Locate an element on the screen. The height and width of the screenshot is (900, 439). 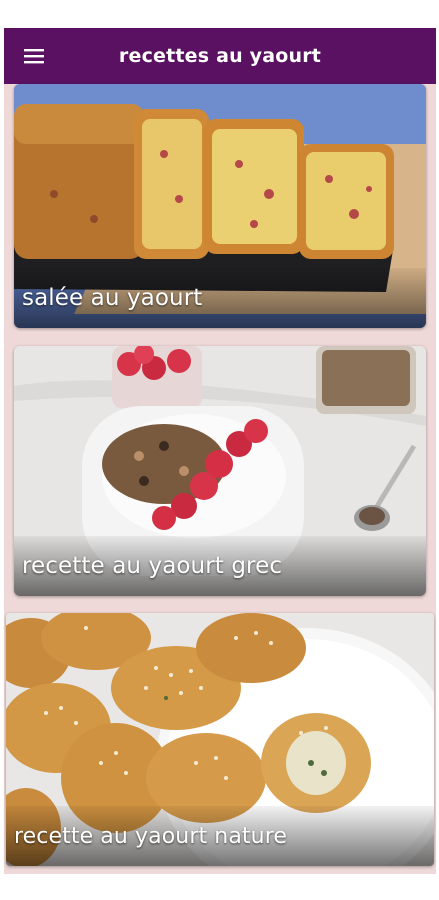
recipe-caption: recette au yaourt nature is located at coordinates (220, 836).